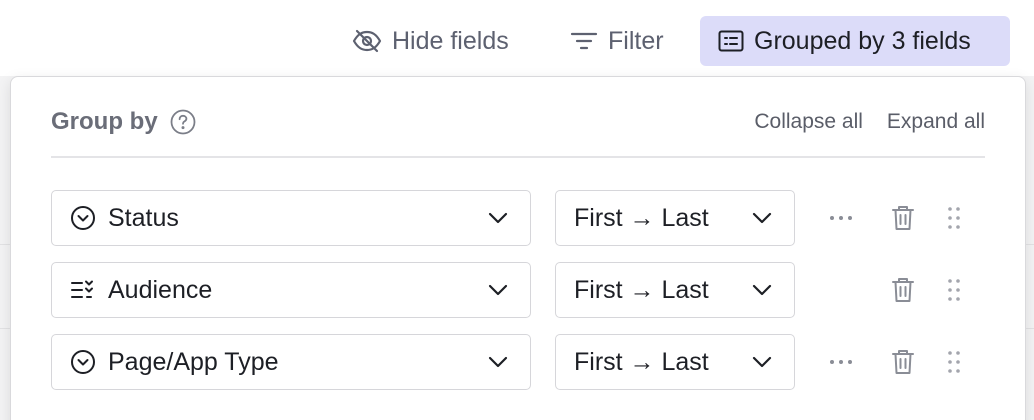  Describe the element at coordinates (862, 40) in the screenshot. I see `grouped-by-label: Grouped by 3 fields` at that location.